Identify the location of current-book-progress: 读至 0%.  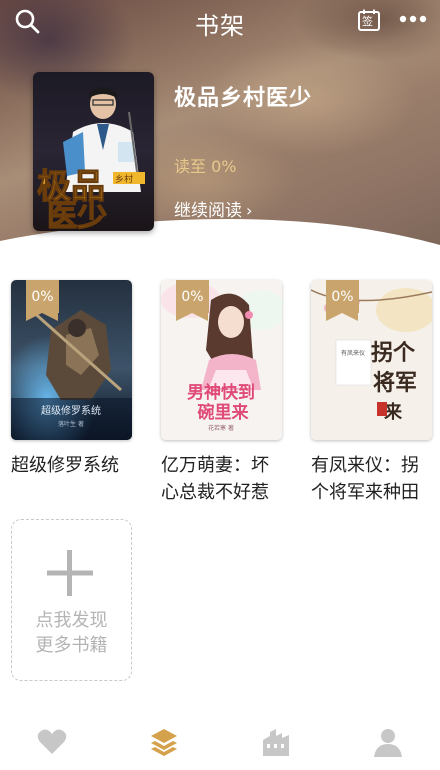
(205, 166).